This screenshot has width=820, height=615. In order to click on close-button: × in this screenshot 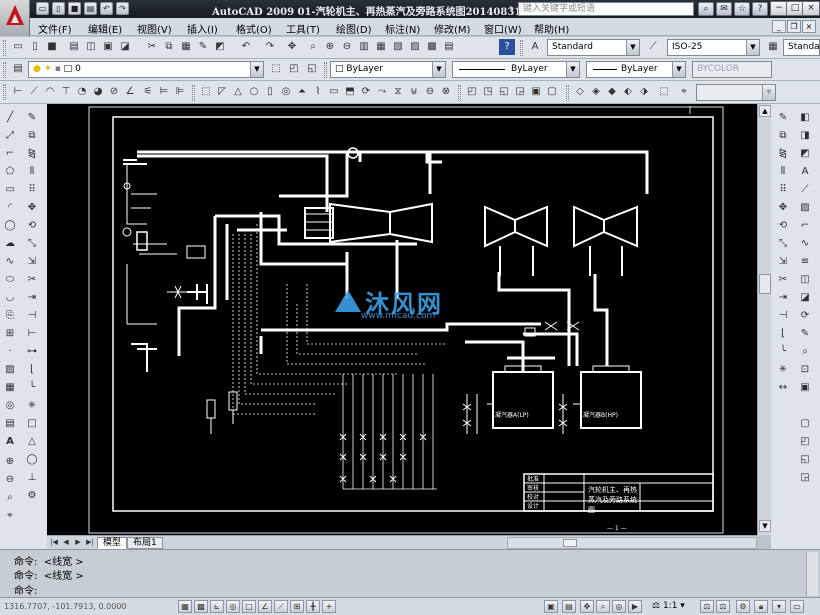, I will do `click(811, 8)`.